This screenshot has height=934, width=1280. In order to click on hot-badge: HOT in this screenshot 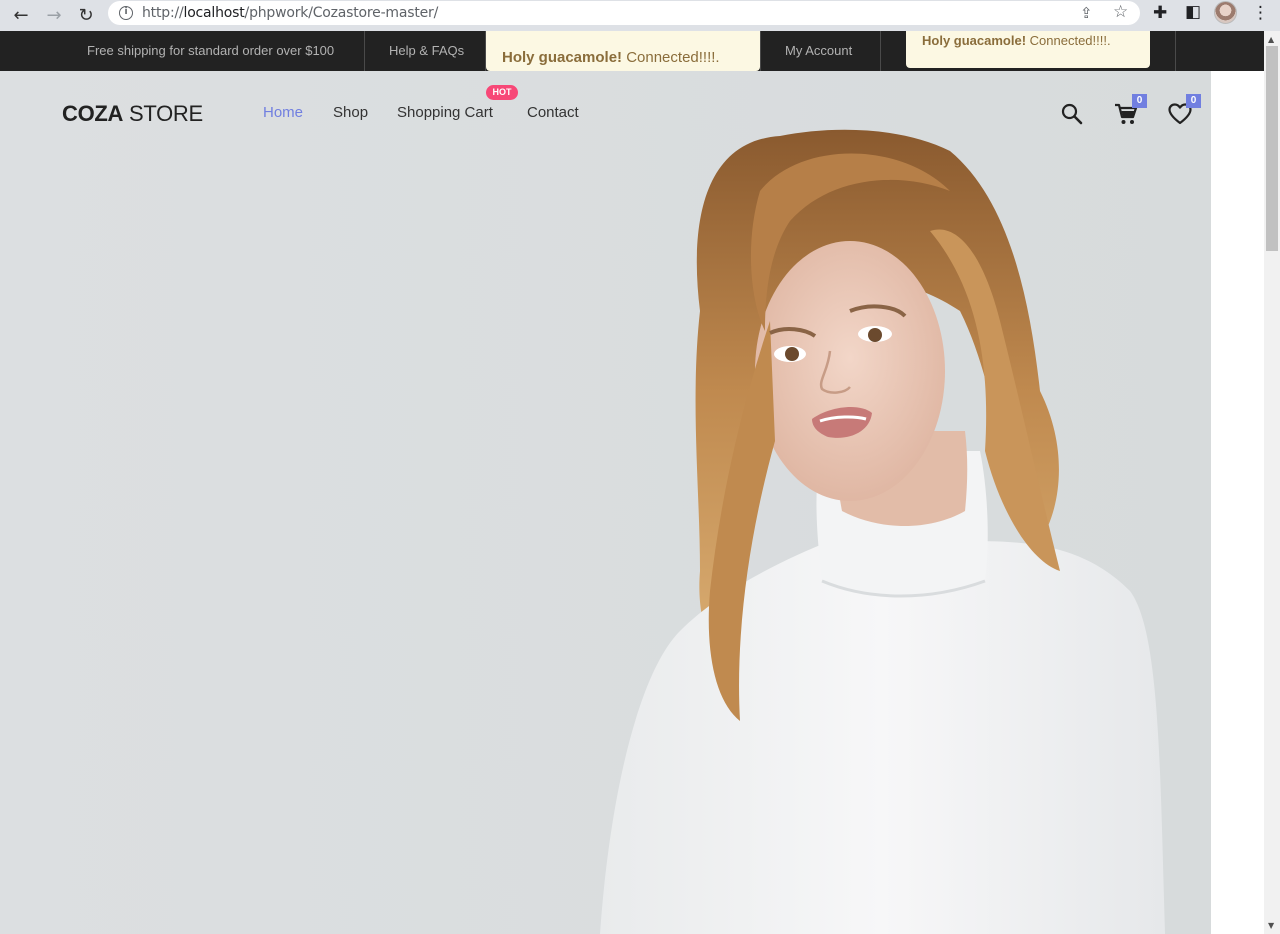, I will do `click(502, 92)`.